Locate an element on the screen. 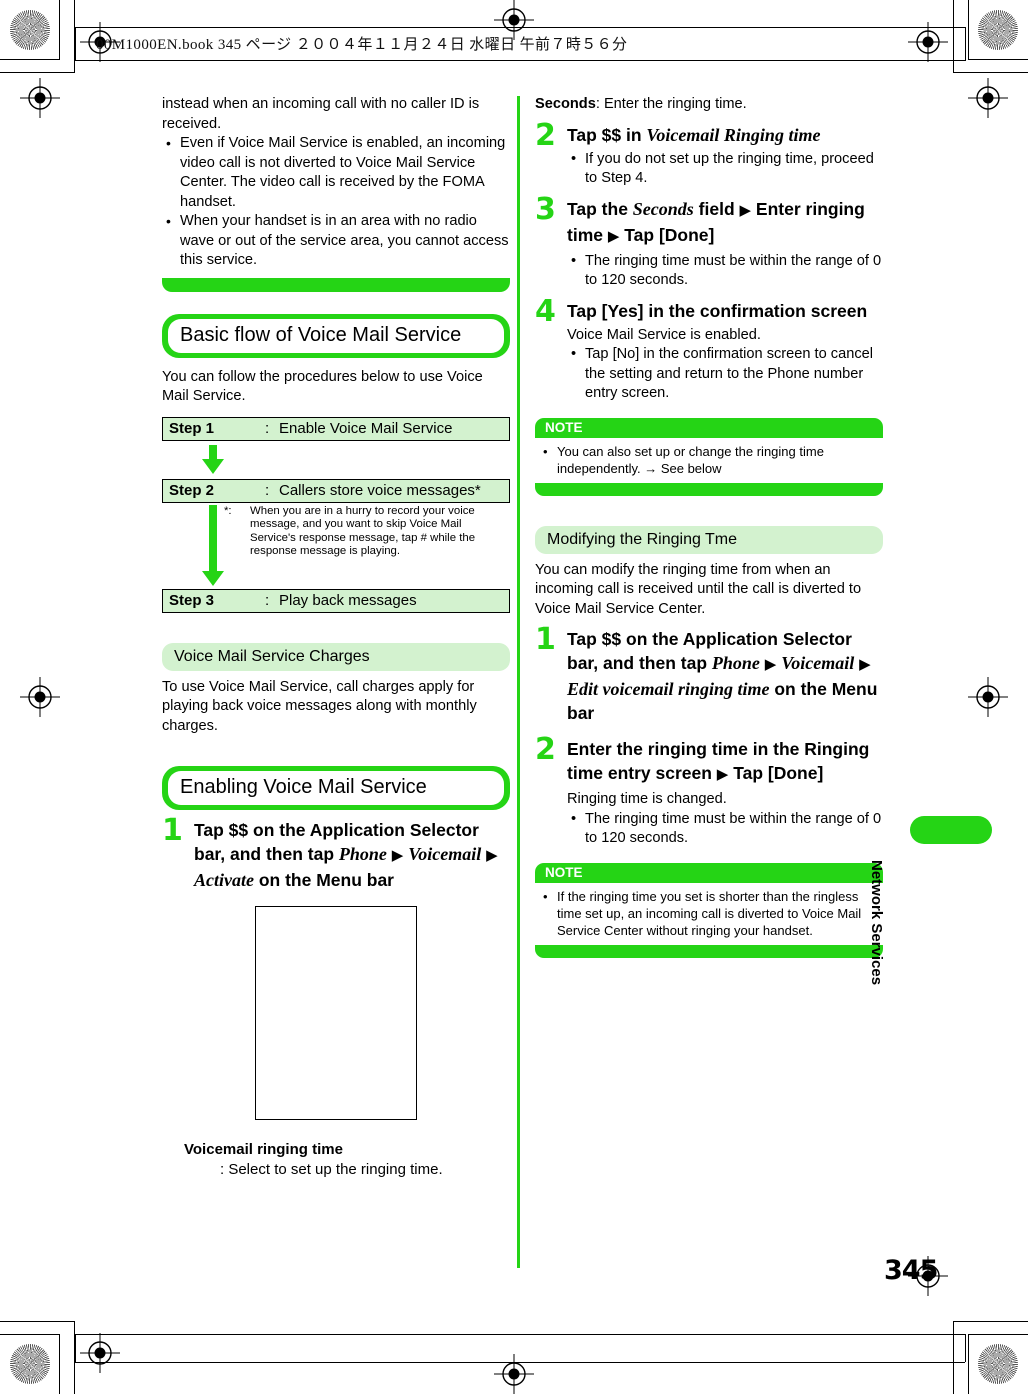 This screenshot has width=1028, height=1394. table-row: Step 3 : Play back messages is located at coordinates (336, 600).